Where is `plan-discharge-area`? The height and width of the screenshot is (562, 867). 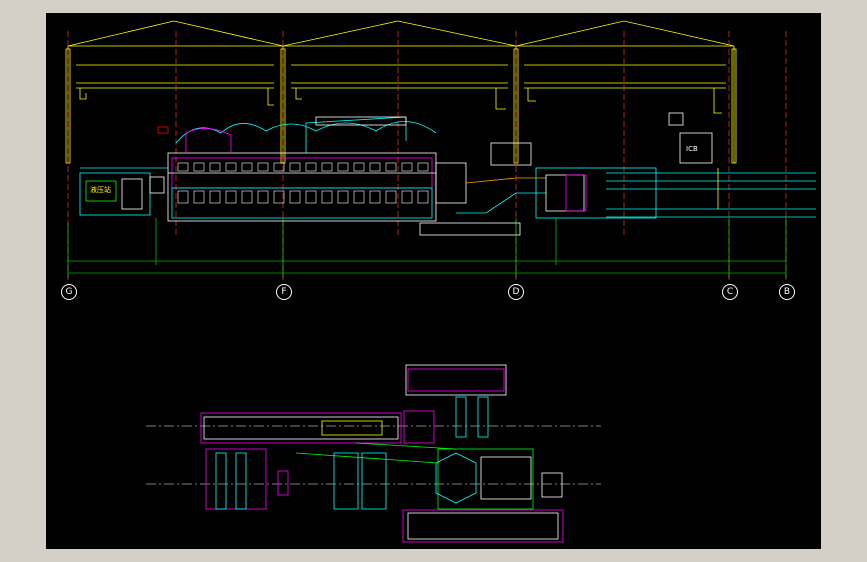 plan-discharge-area is located at coordinates (429, 453).